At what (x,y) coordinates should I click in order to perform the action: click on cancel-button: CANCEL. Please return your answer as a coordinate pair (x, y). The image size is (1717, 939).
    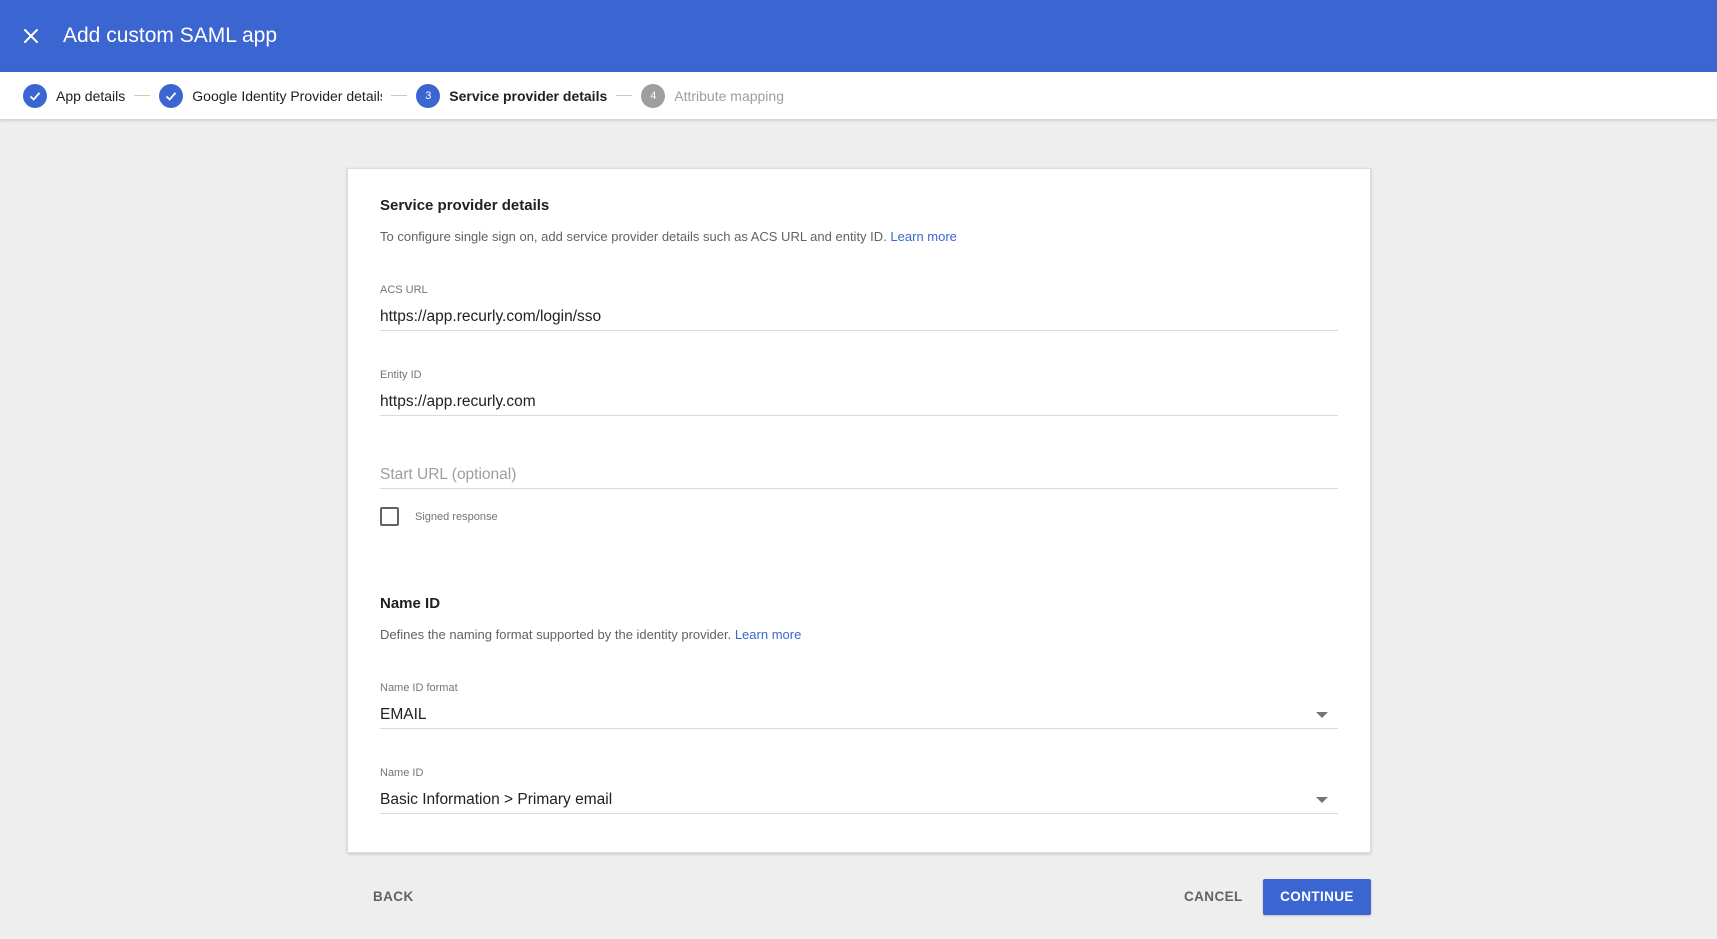
    Looking at the image, I should click on (1213, 897).